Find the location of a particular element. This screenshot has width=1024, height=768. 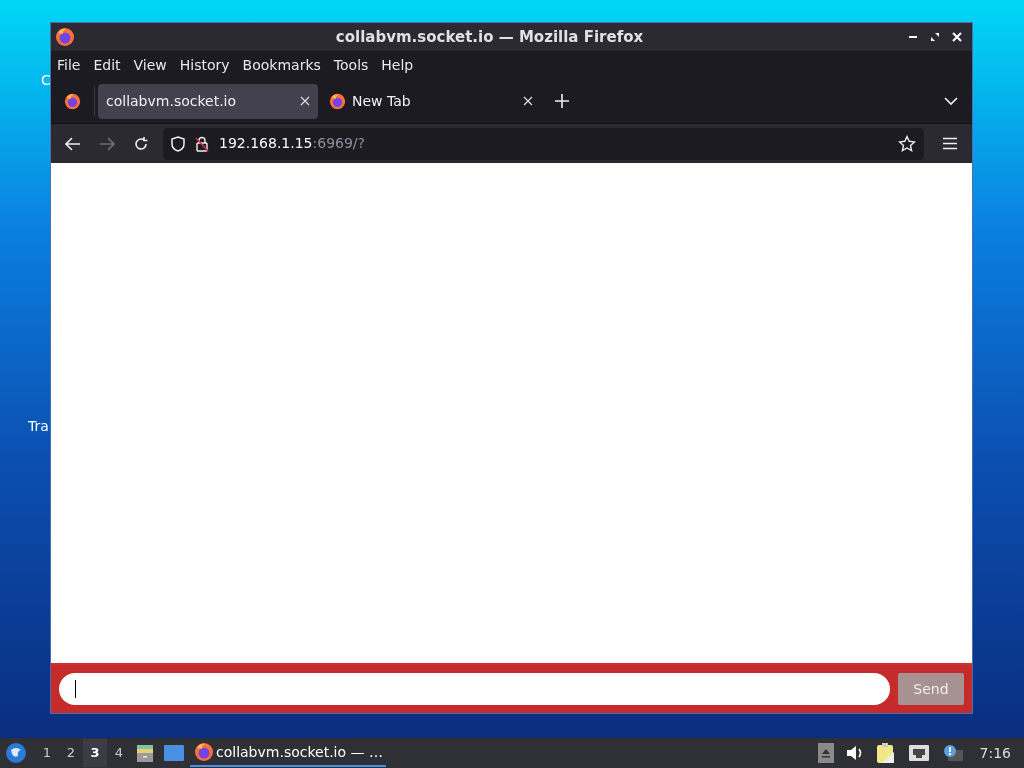

workspace-button: 1 is located at coordinates (47, 753).